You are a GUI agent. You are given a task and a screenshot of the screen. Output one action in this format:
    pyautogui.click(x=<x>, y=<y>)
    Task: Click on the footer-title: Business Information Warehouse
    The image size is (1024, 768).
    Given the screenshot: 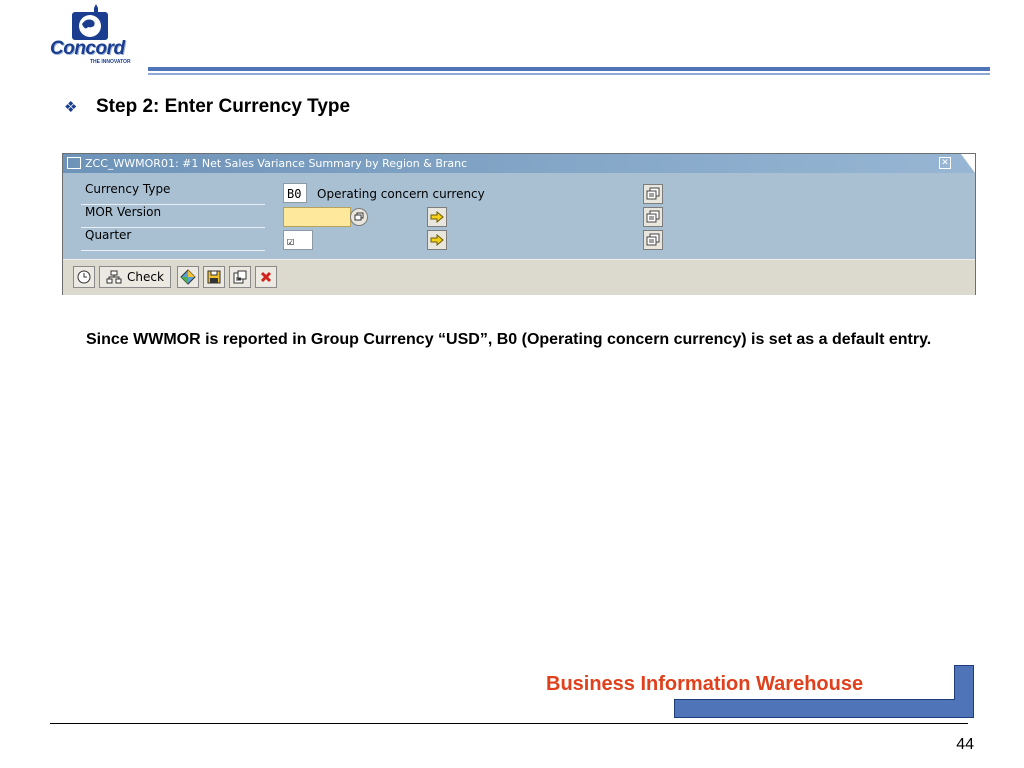 What is the action you would take?
    pyautogui.click(x=706, y=684)
    